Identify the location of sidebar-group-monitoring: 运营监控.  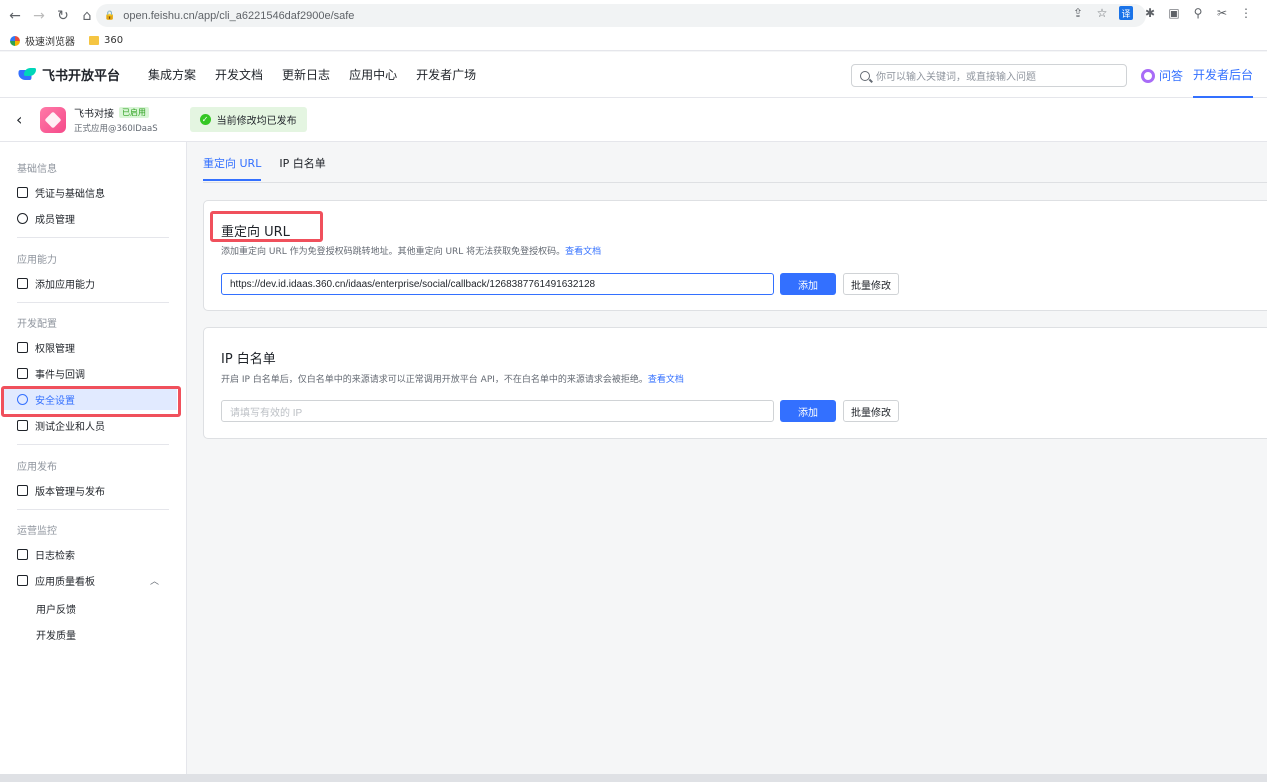
(37, 531).